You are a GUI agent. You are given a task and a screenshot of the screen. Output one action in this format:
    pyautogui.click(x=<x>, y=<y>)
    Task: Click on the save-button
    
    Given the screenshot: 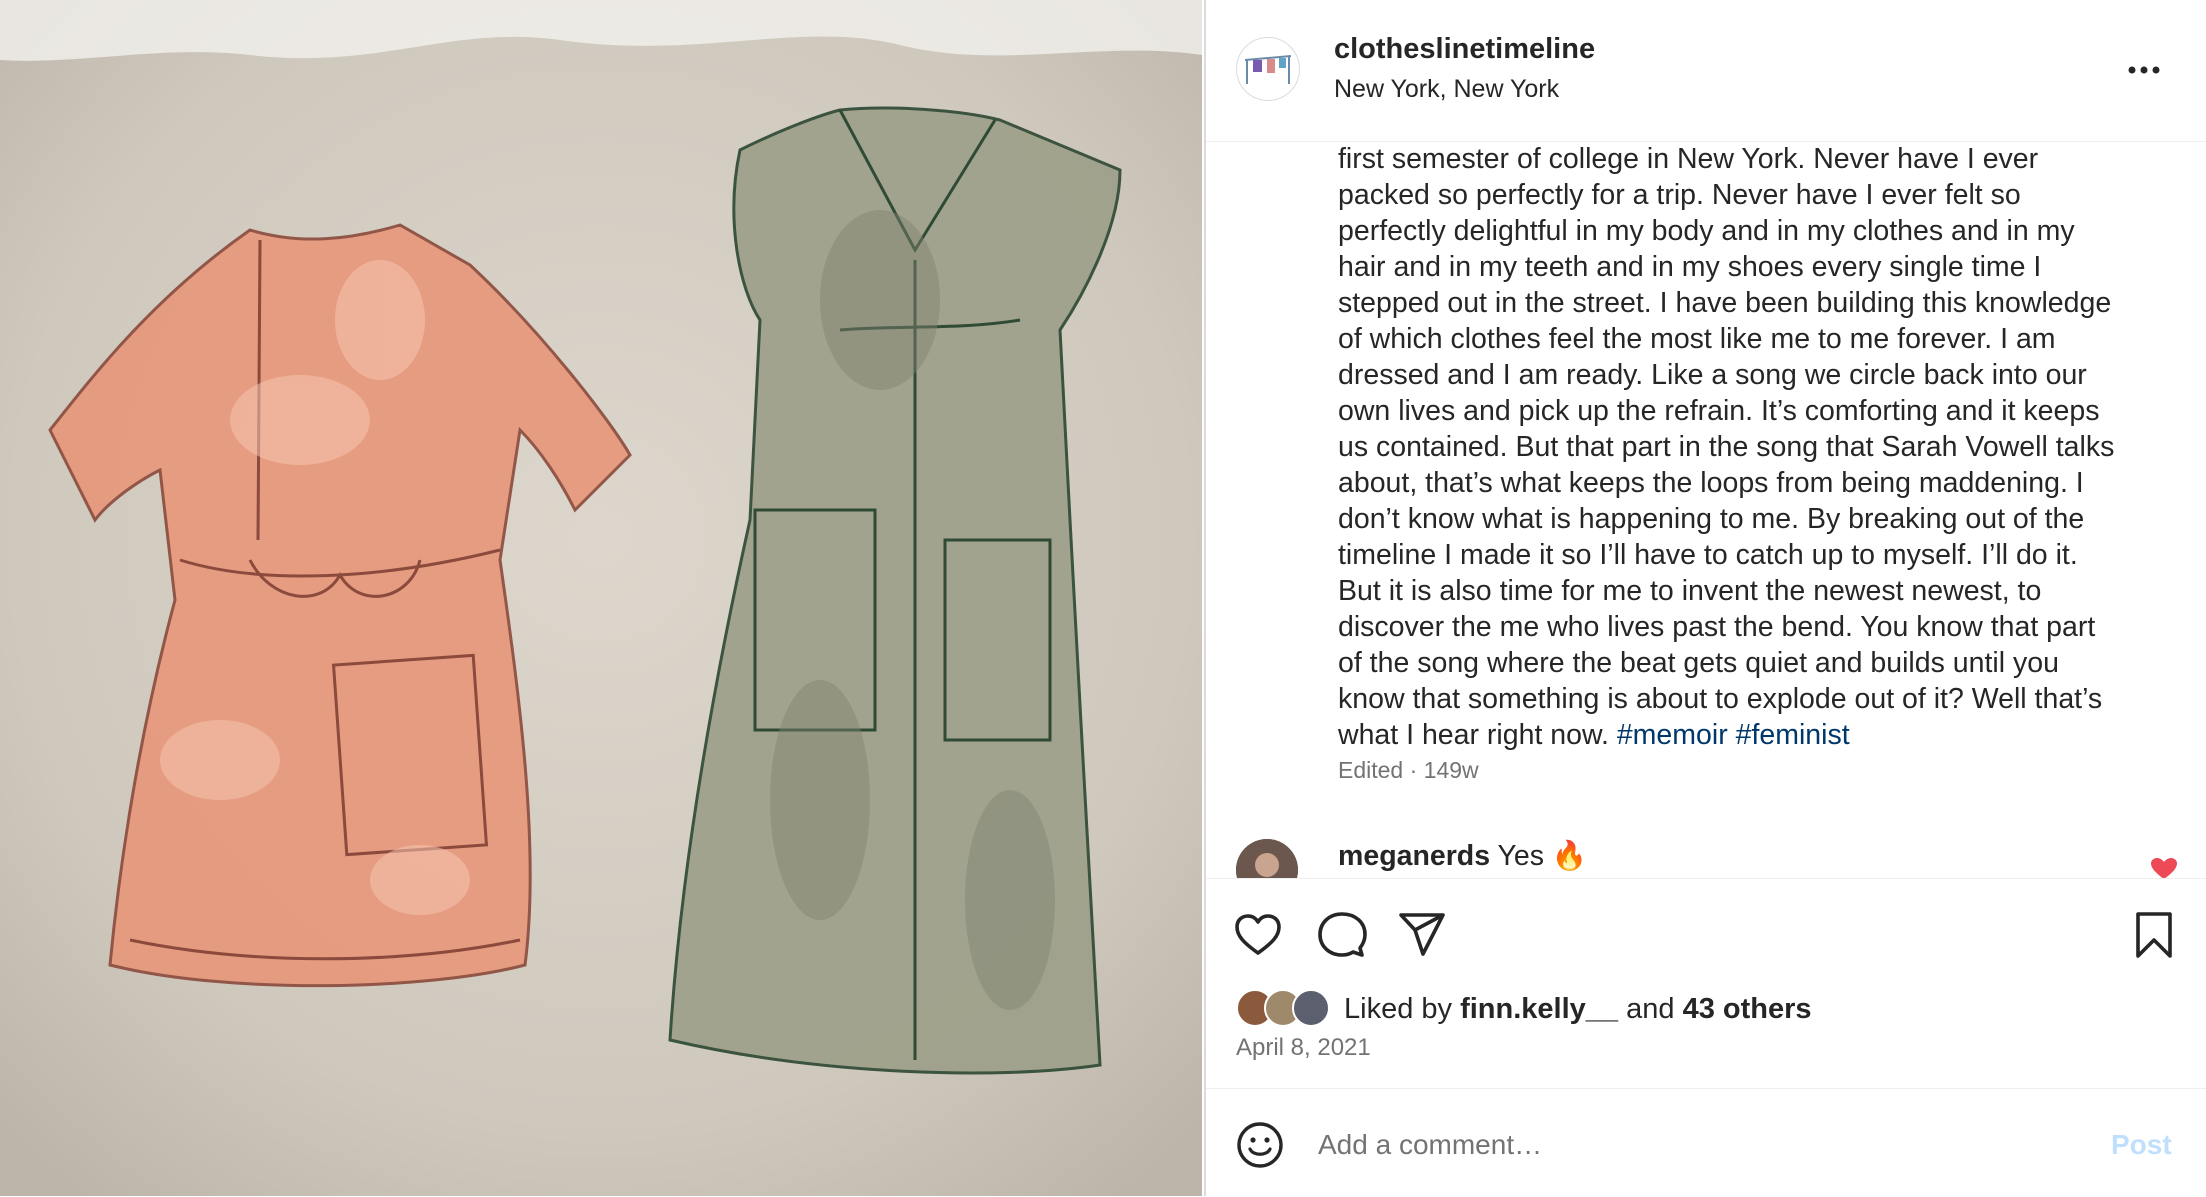 What is the action you would take?
    pyautogui.click(x=2154, y=935)
    